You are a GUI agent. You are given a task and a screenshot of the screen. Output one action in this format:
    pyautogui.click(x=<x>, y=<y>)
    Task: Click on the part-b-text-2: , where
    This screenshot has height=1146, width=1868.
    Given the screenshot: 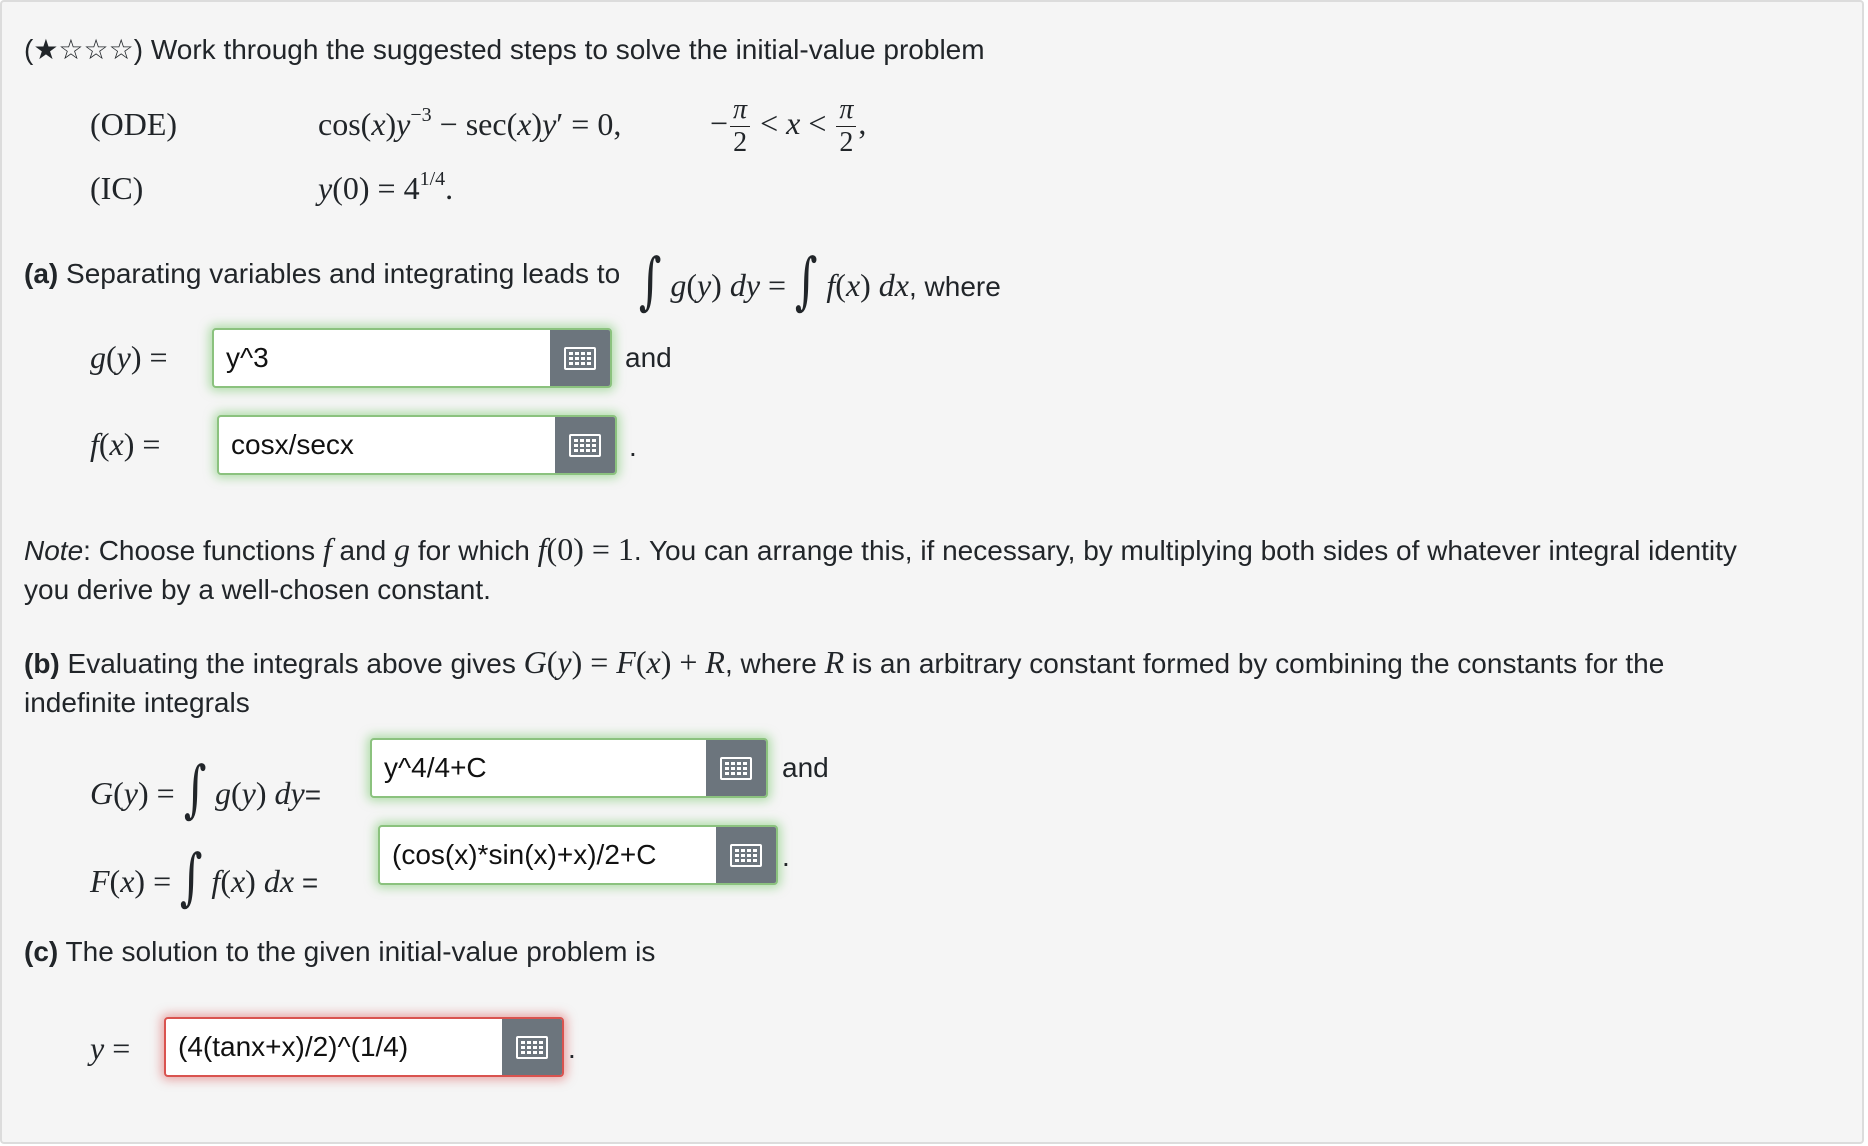 What is the action you would take?
    pyautogui.click(x=770, y=663)
    